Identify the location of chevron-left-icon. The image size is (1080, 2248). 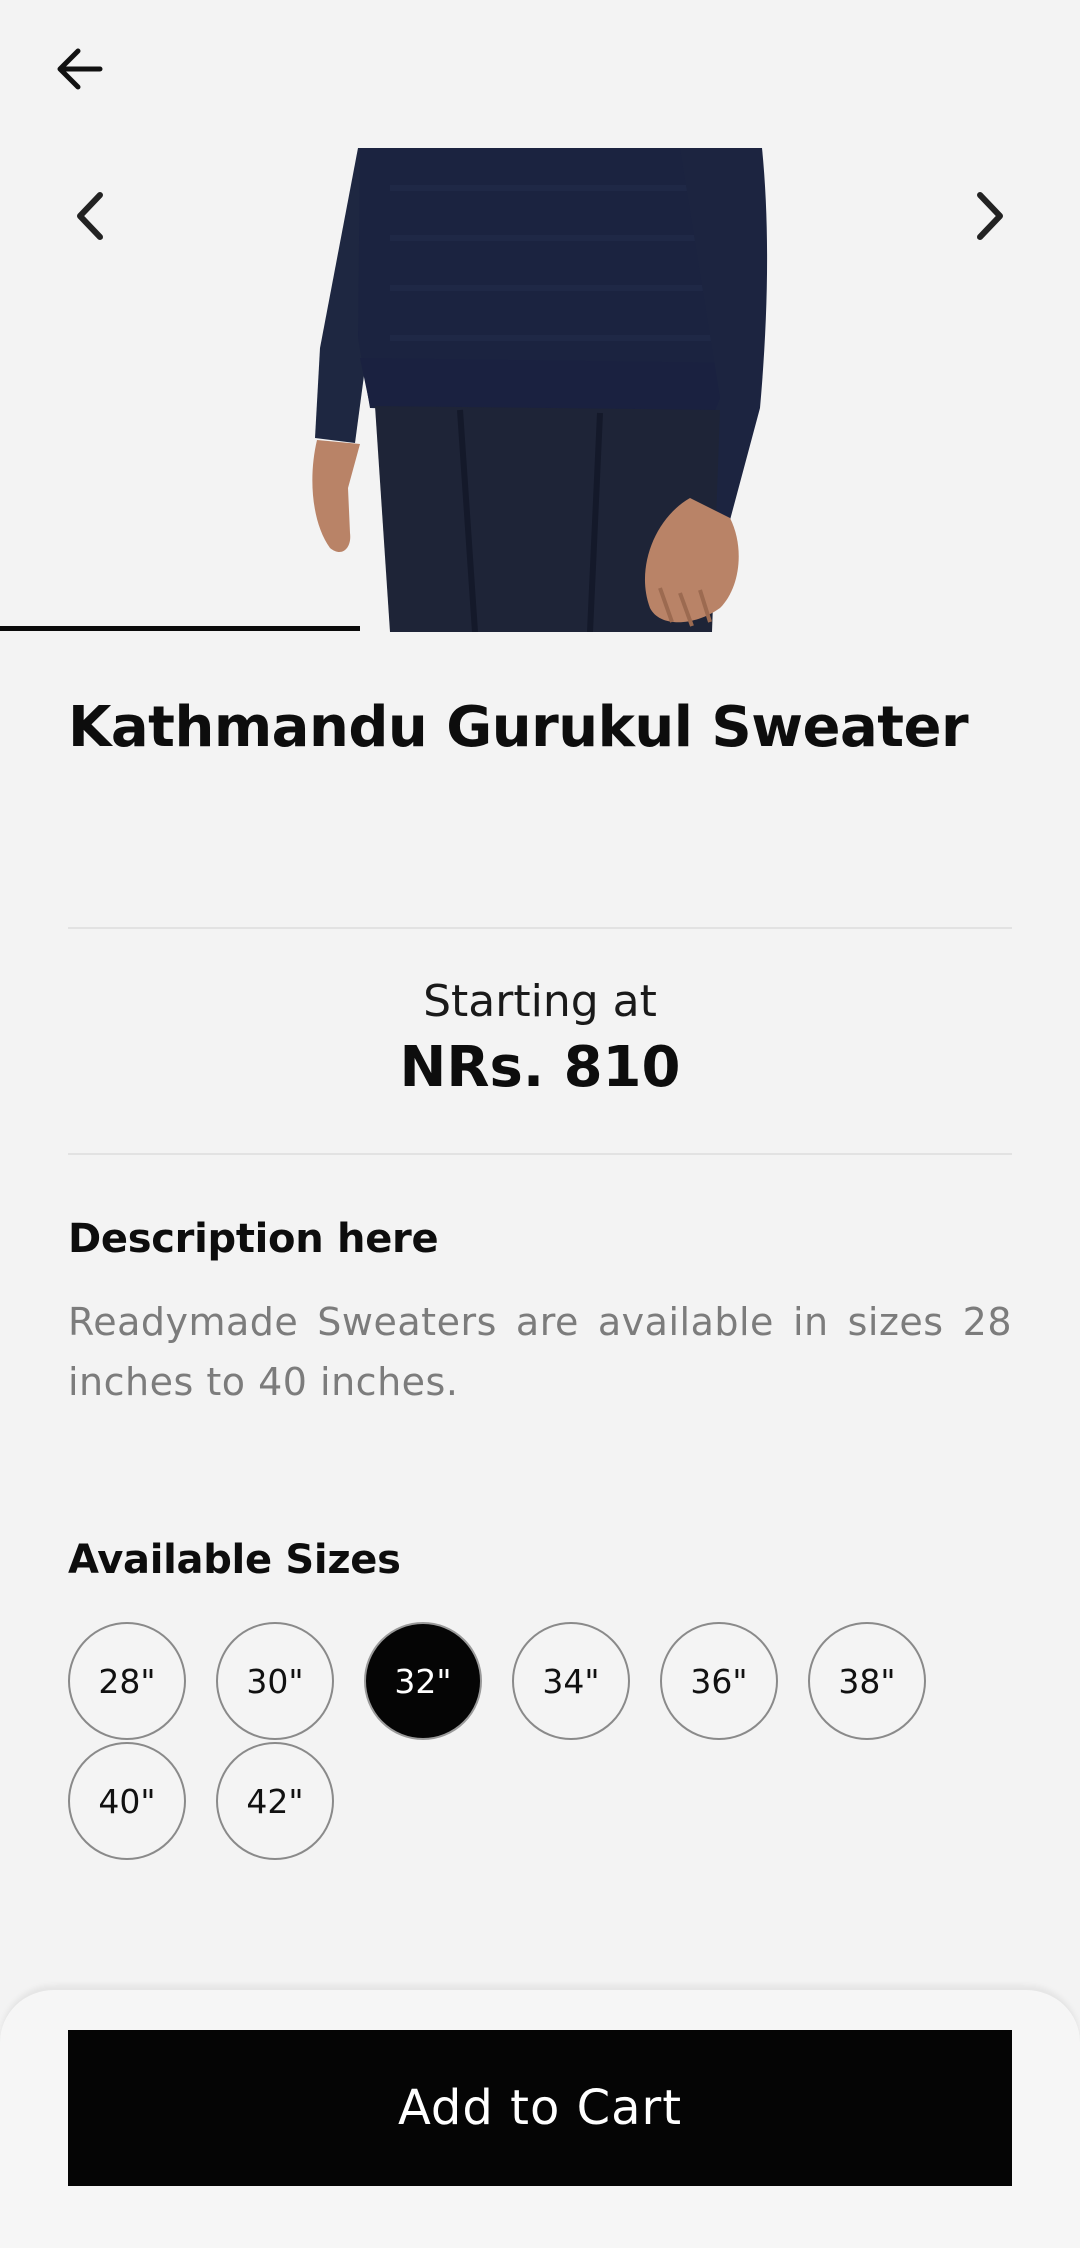
(90, 216).